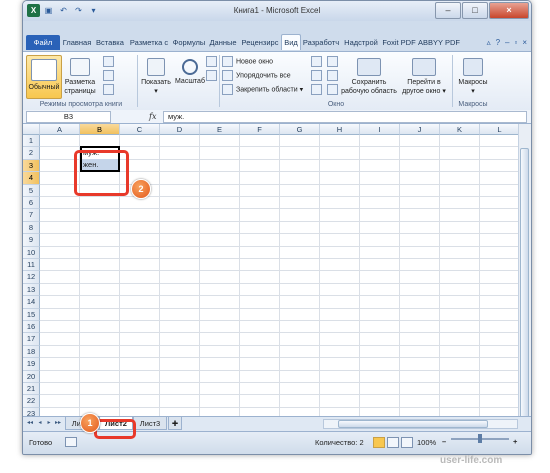  What do you see at coordinates (340, 129) in the screenshot?
I see `column-header-h: H` at bounding box center [340, 129].